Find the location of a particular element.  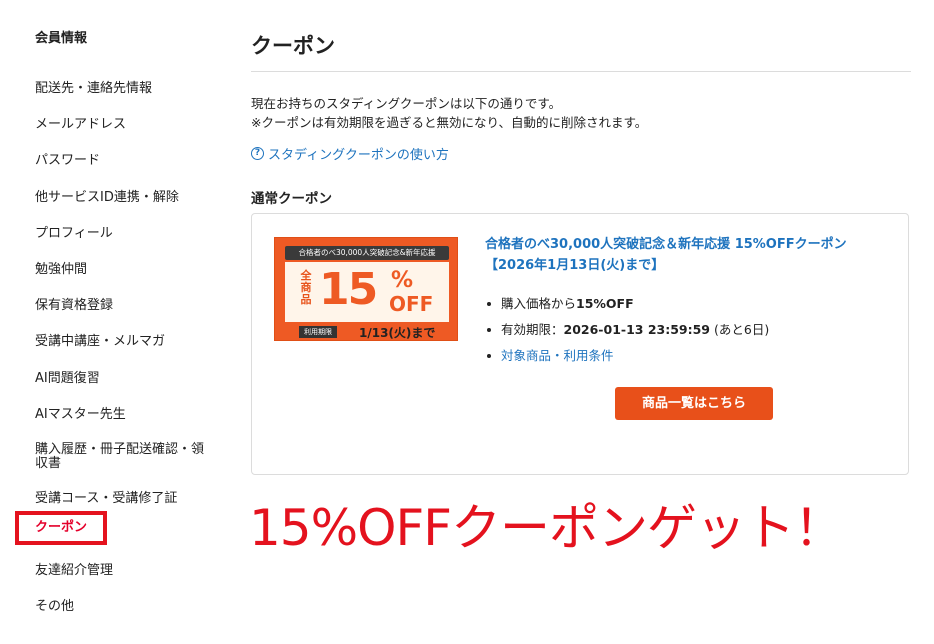

sidebar-item-qualifications: 保有資格登録 is located at coordinates (125, 306).